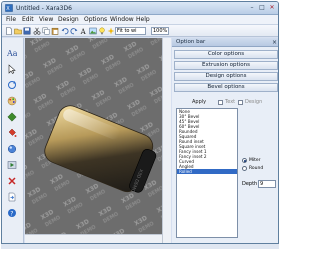 The width and height of the screenshot is (320, 270). What do you see at coordinates (191, 42) in the screenshot?
I see `panel-title-text: Option bar` at bounding box center [191, 42].